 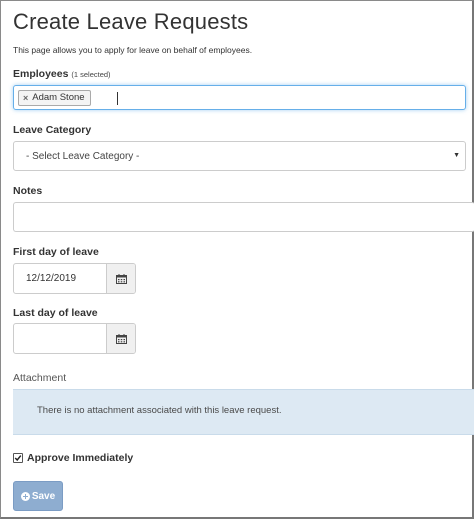 I want to click on first-day-date-group: 12/12/2019, so click(x=74, y=278).